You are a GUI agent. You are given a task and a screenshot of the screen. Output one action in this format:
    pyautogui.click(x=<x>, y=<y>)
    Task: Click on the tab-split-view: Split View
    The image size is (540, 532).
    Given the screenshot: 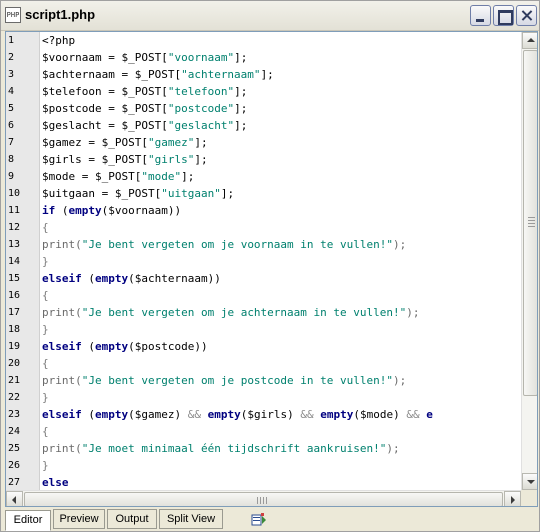 What is the action you would take?
    pyautogui.click(x=191, y=519)
    